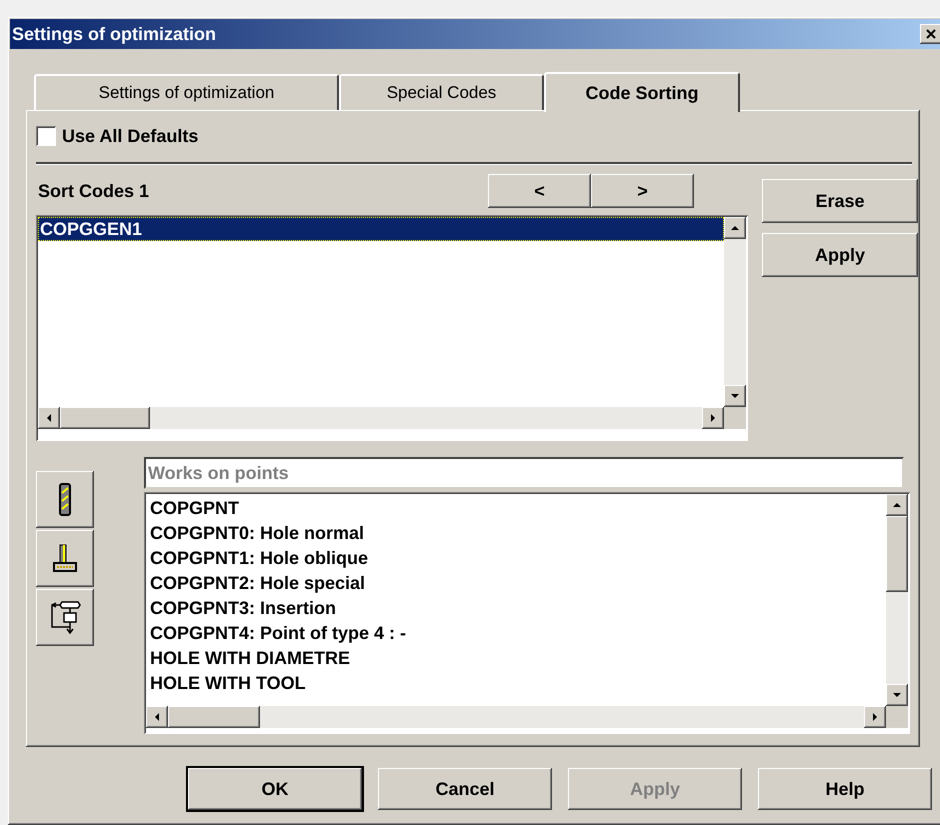 The height and width of the screenshot is (825, 940). Describe the element at coordinates (93, 191) in the screenshot. I see `section-label: Sort Codes 1` at that location.